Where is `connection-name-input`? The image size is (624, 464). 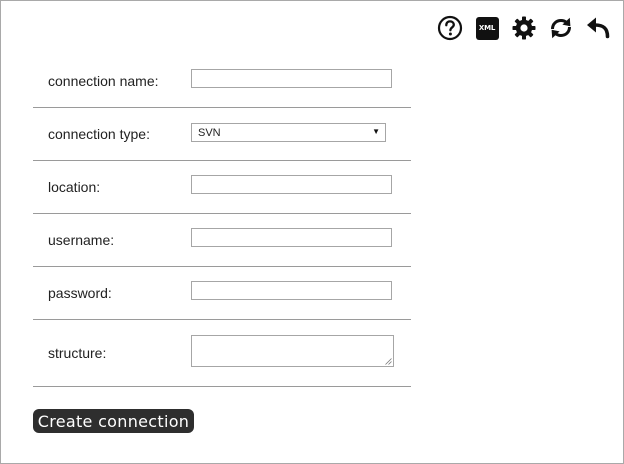 connection-name-input is located at coordinates (291, 79).